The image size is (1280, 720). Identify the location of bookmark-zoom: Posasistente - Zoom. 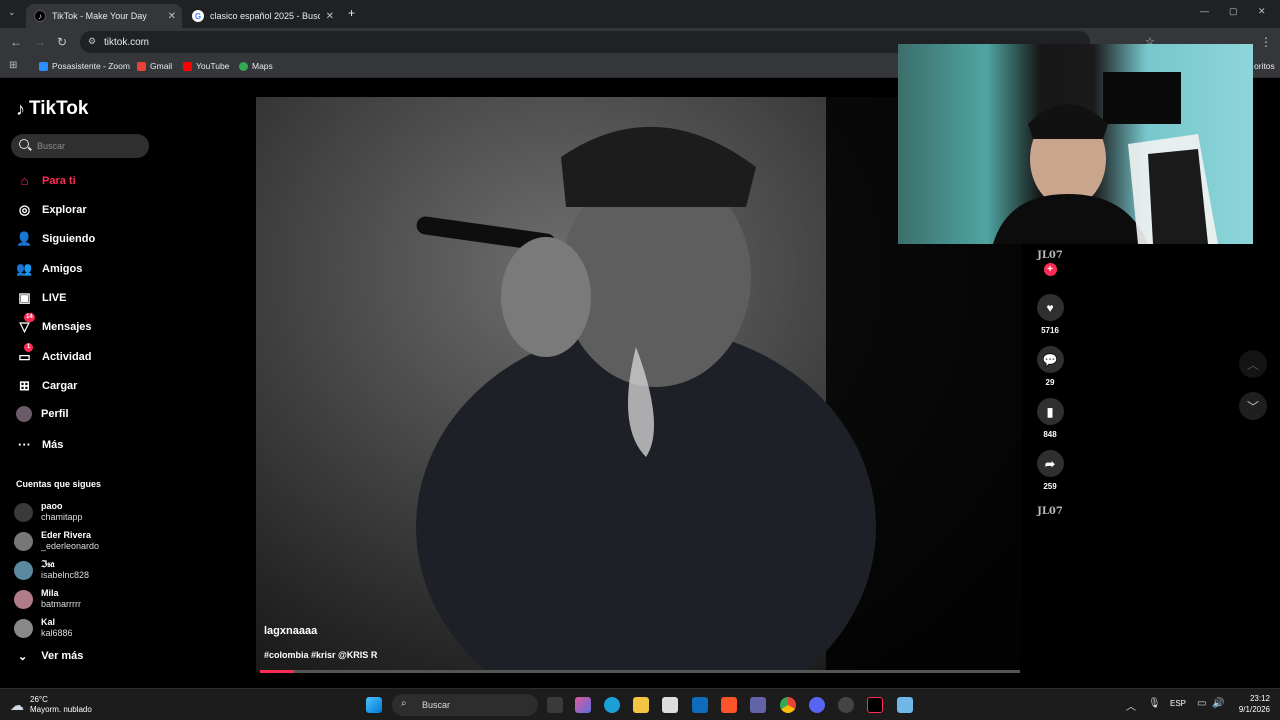
(84, 66).